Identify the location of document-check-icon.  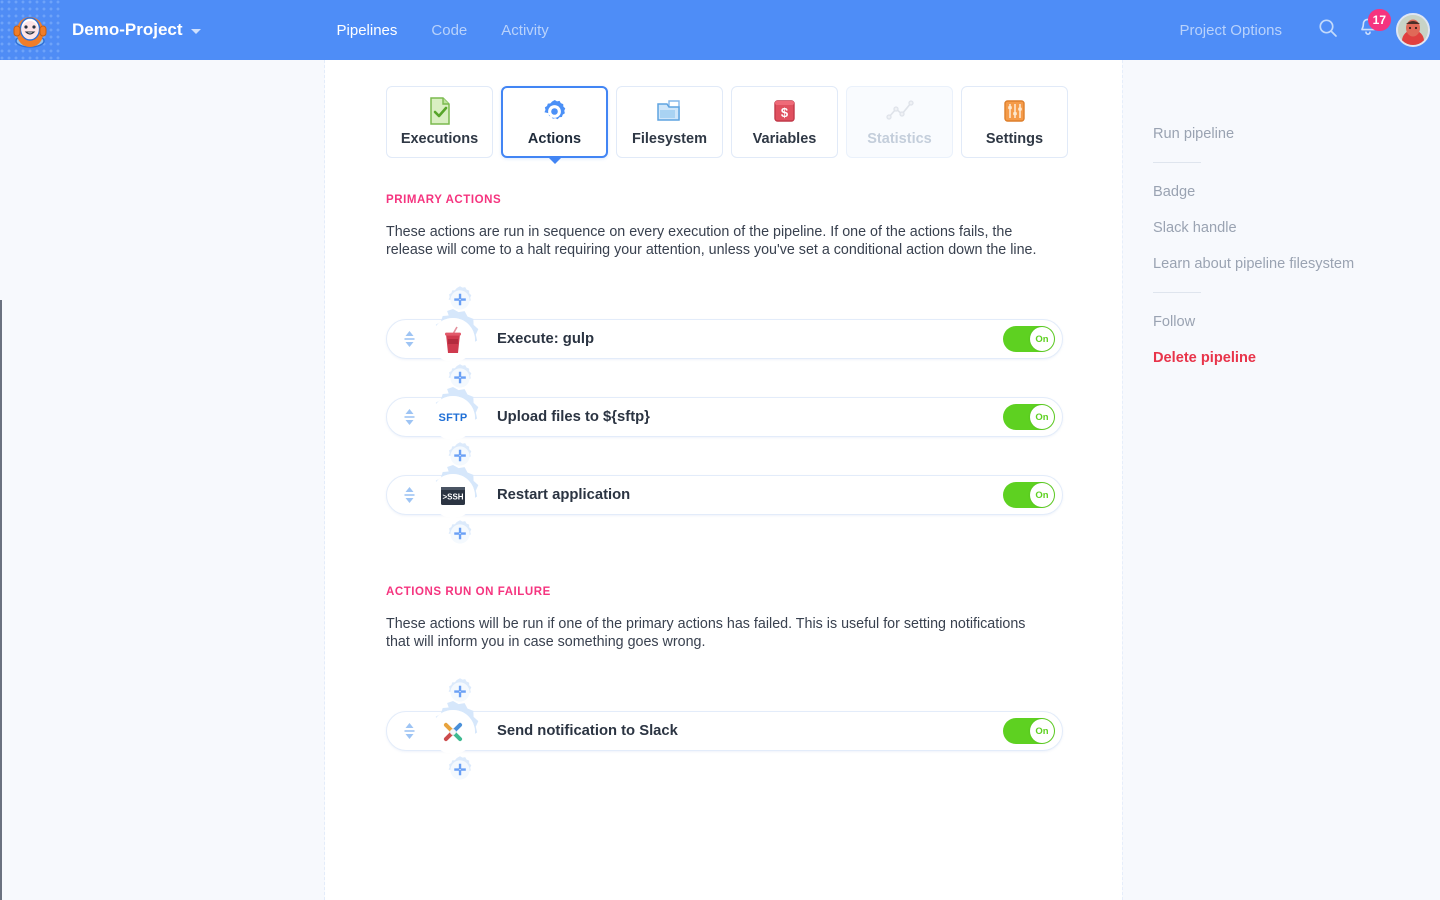
(440, 111).